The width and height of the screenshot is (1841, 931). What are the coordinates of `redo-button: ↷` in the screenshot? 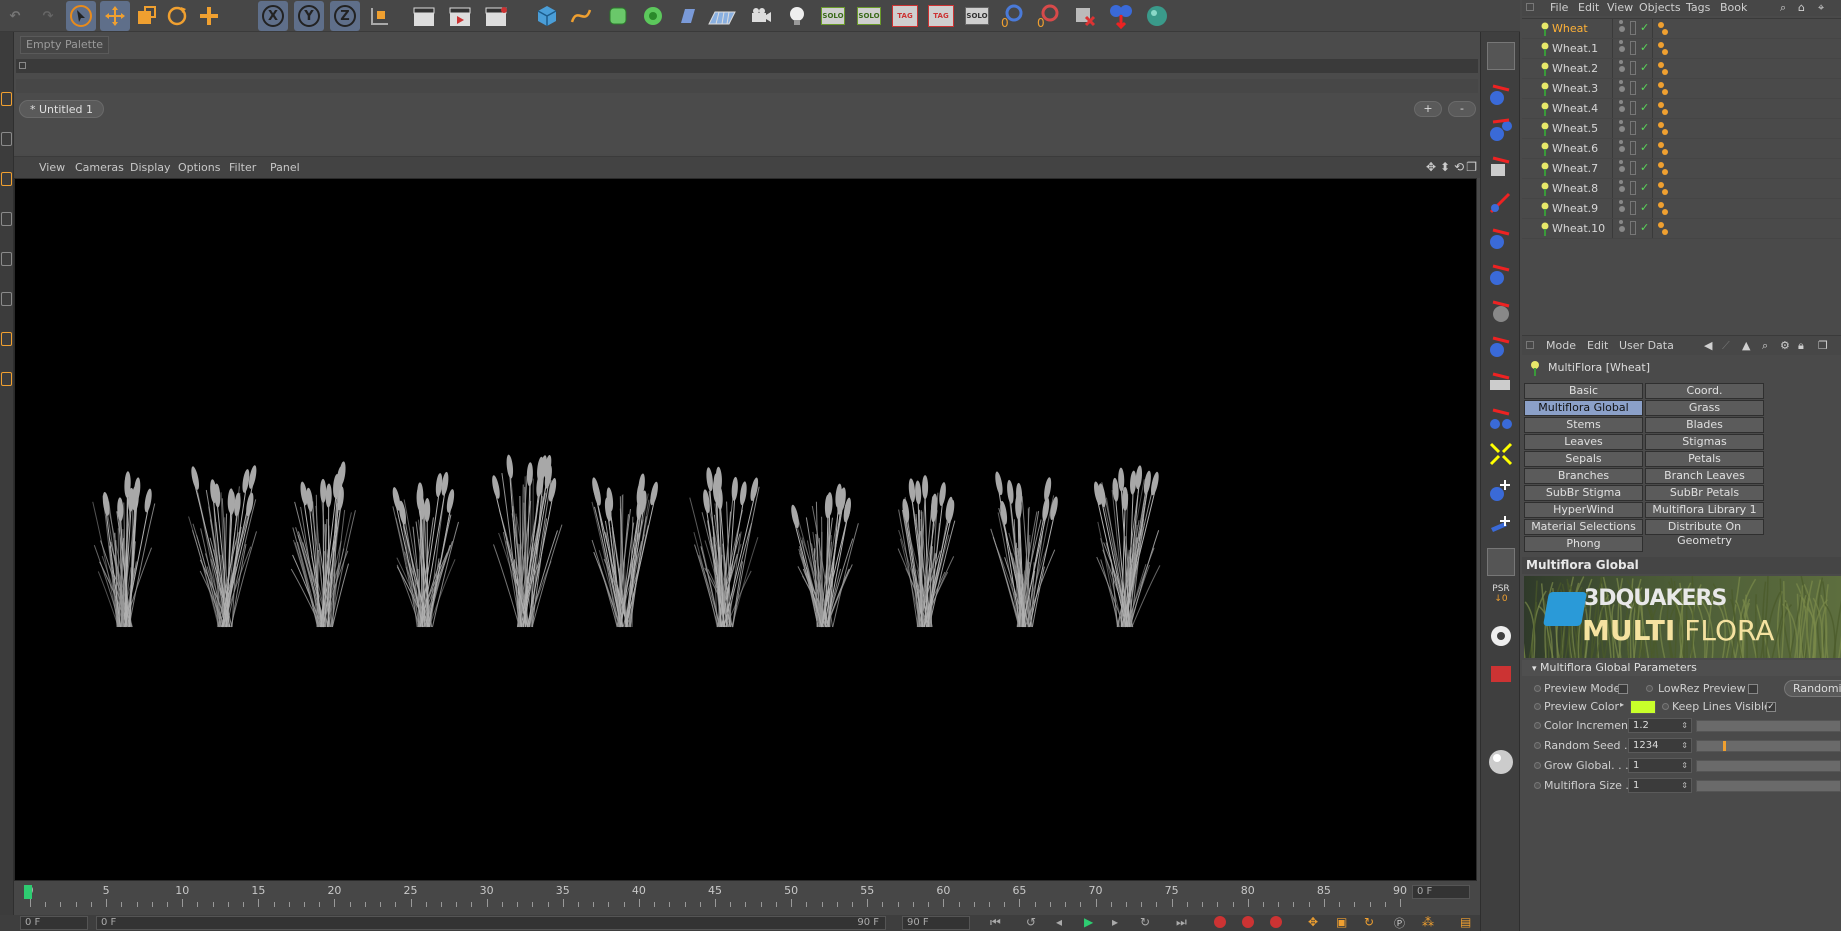 It's located at (48, 16).